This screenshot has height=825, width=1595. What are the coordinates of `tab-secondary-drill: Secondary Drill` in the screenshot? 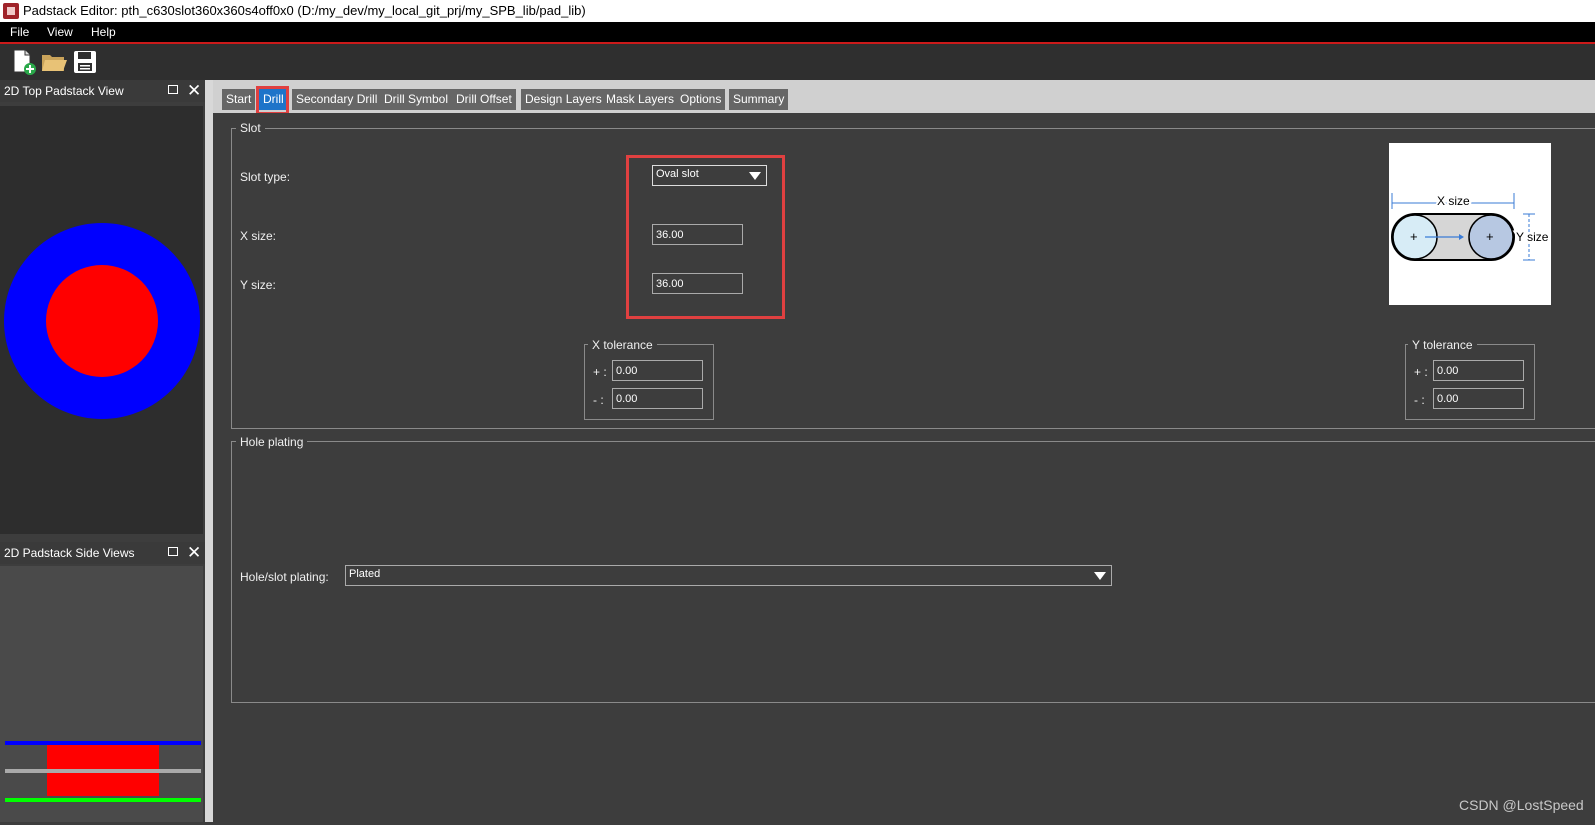 It's located at (337, 99).